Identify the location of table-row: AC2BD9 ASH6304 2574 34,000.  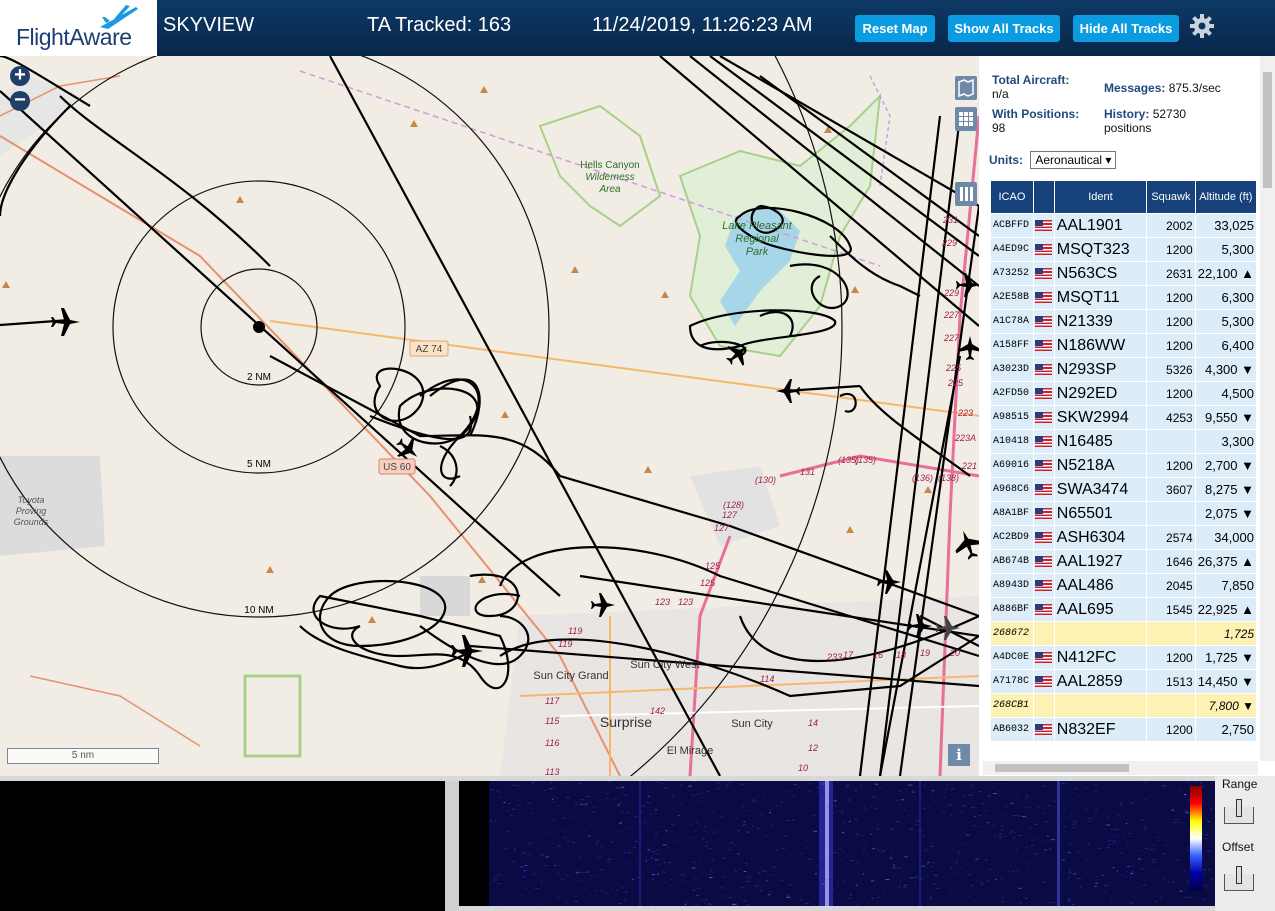
(1123, 537).